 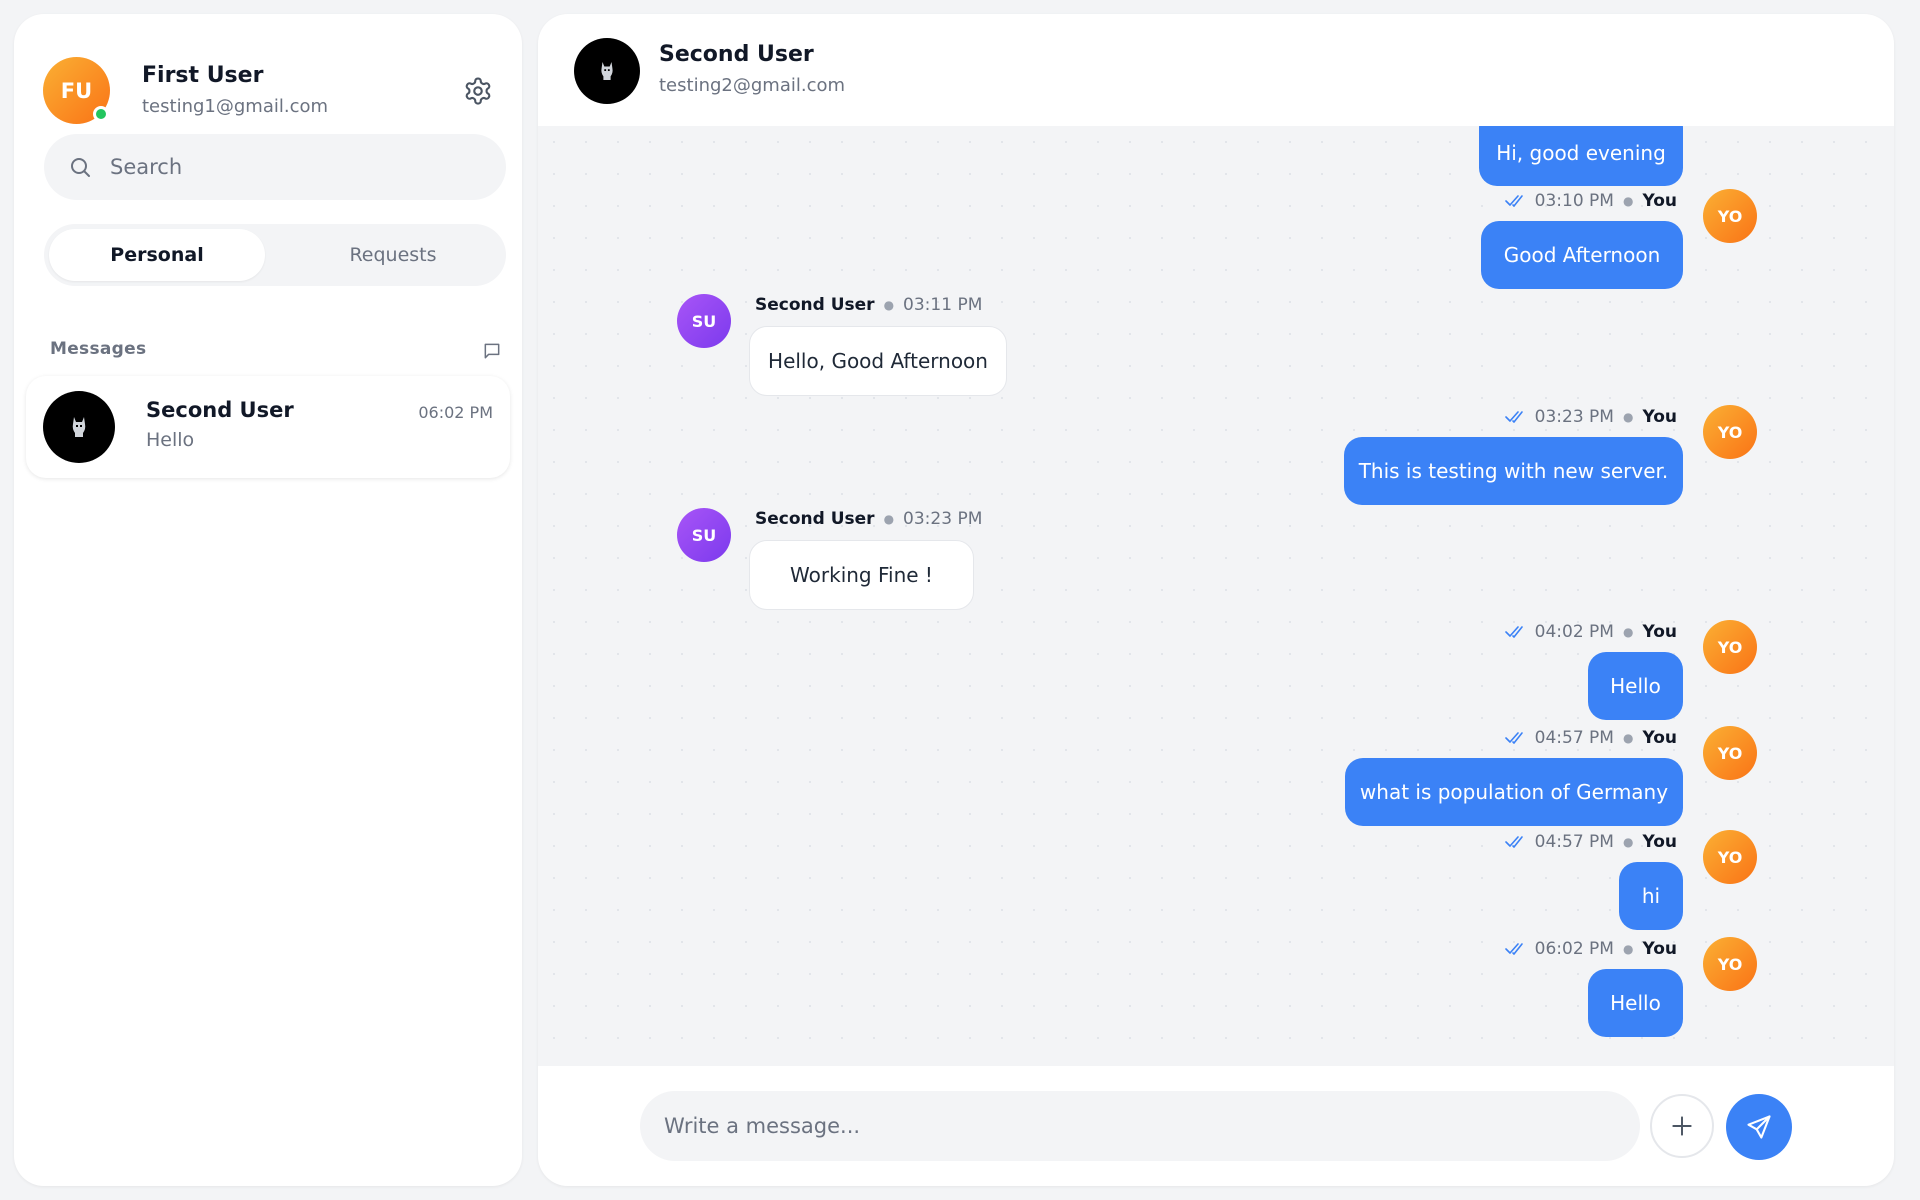 I want to click on message-input, so click(x=1140, y=1126).